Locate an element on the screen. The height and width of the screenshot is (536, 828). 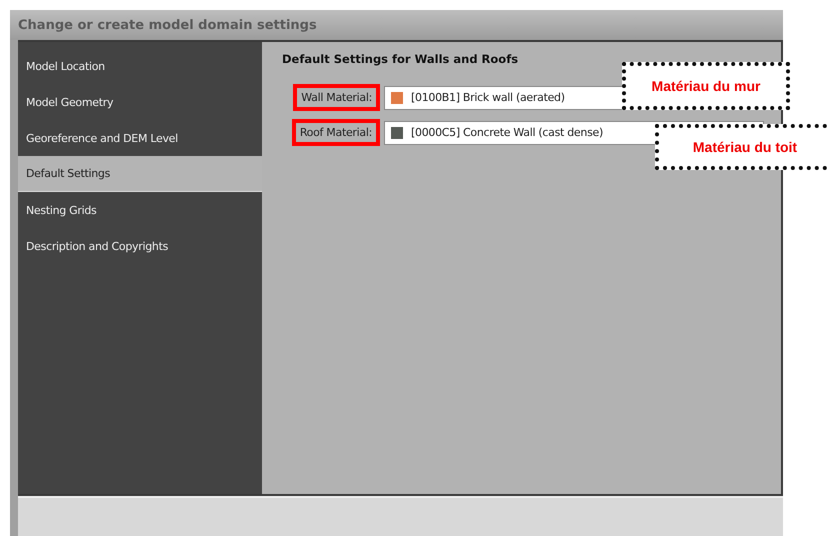
annotation-tooltip: Matériau du toit is located at coordinates (741, 147).